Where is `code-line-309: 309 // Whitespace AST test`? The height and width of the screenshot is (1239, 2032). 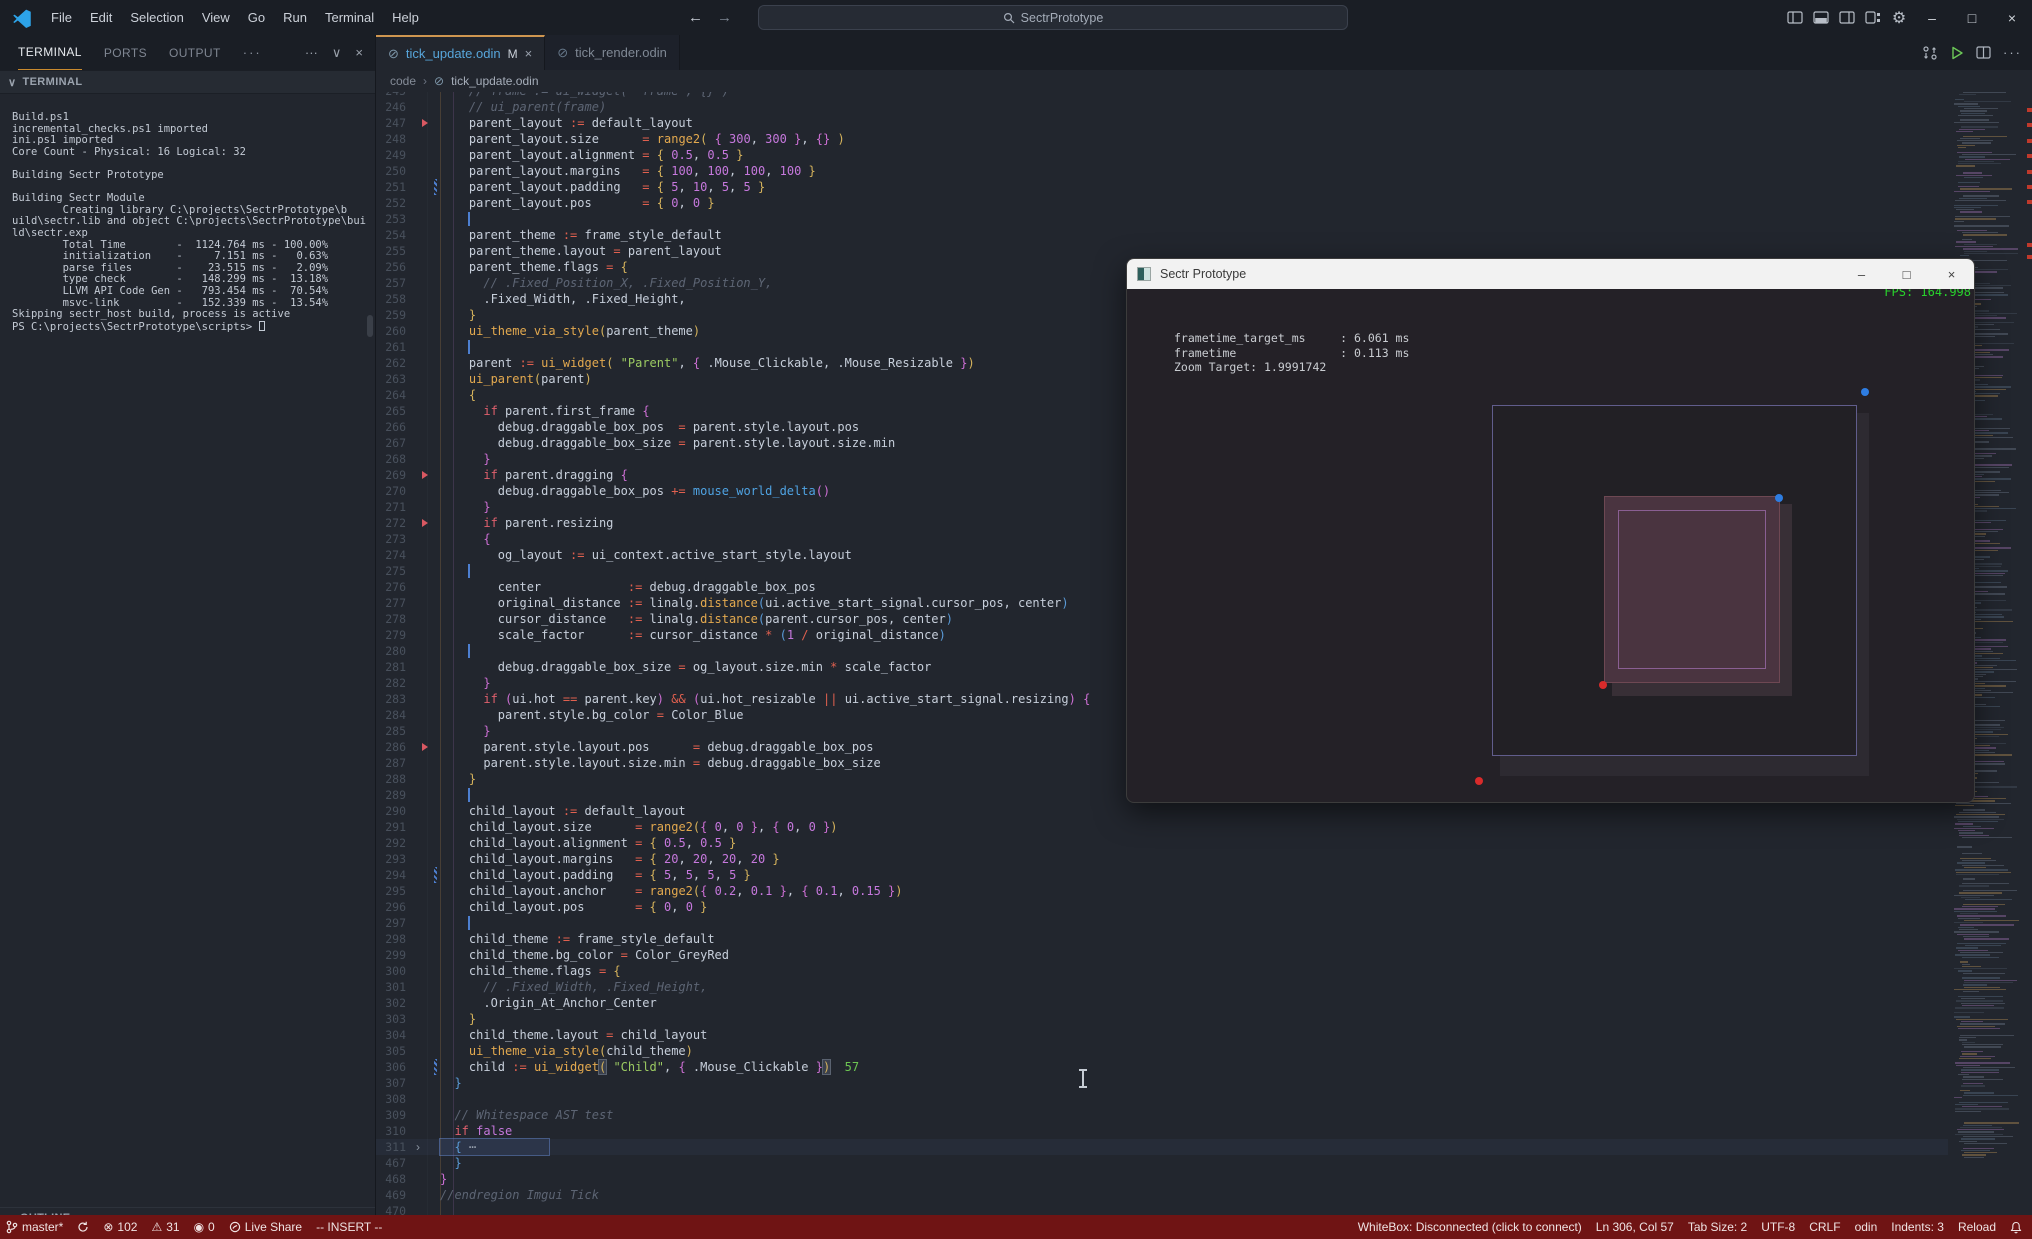 code-line-309: 309 // Whitespace AST test is located at coordinates (1162, 1115).